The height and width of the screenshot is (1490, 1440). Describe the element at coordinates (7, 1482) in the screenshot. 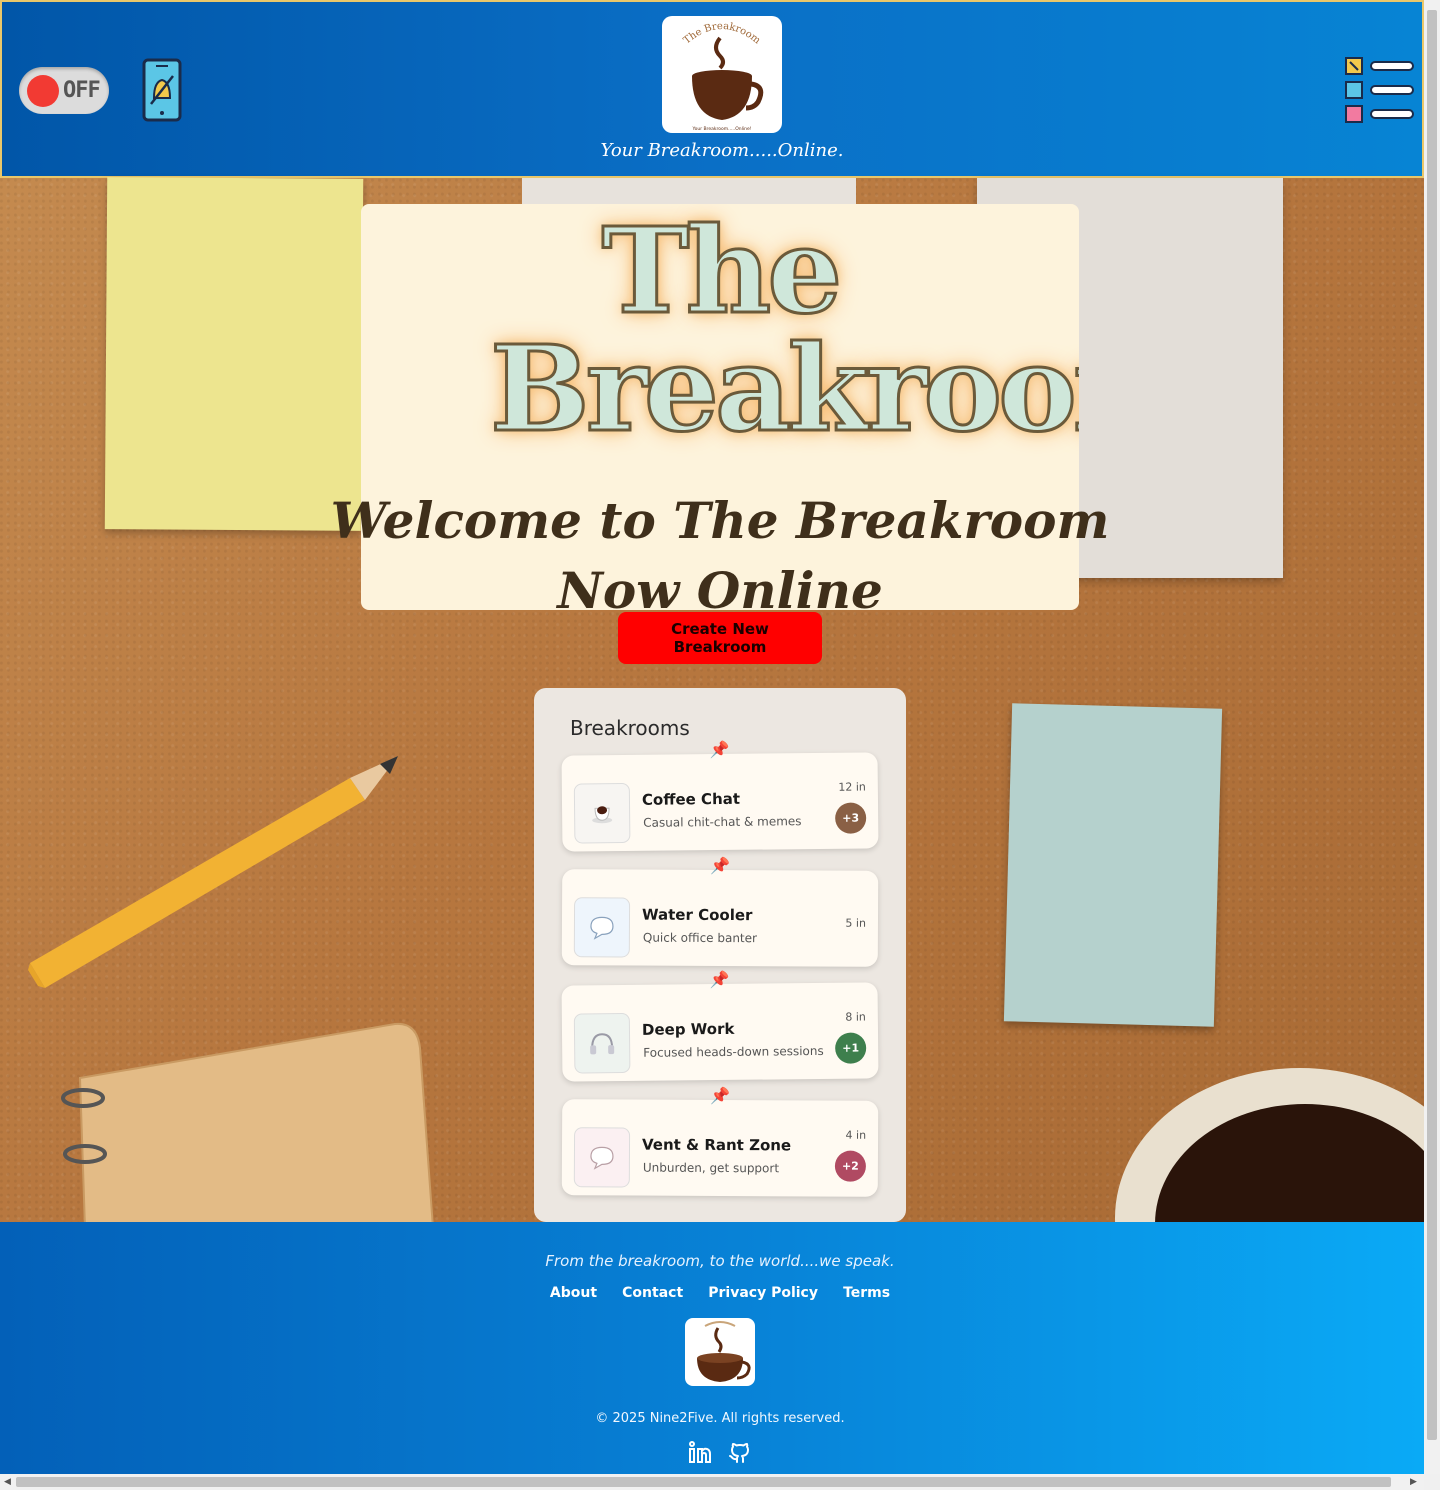

I see `scroll-left-arrow-icon: ◀` at that location.